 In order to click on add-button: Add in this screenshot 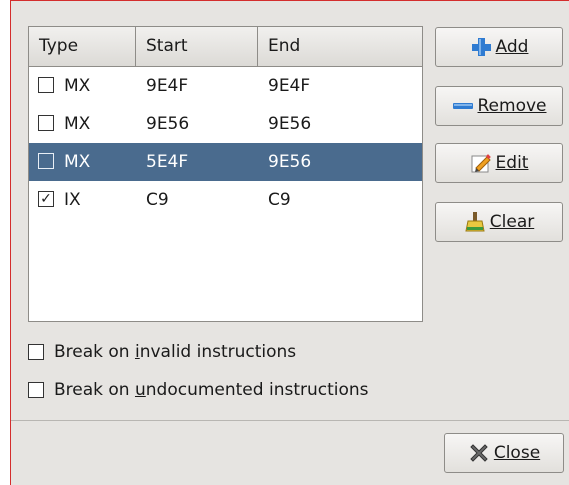, I will do `click(499, 47)`.